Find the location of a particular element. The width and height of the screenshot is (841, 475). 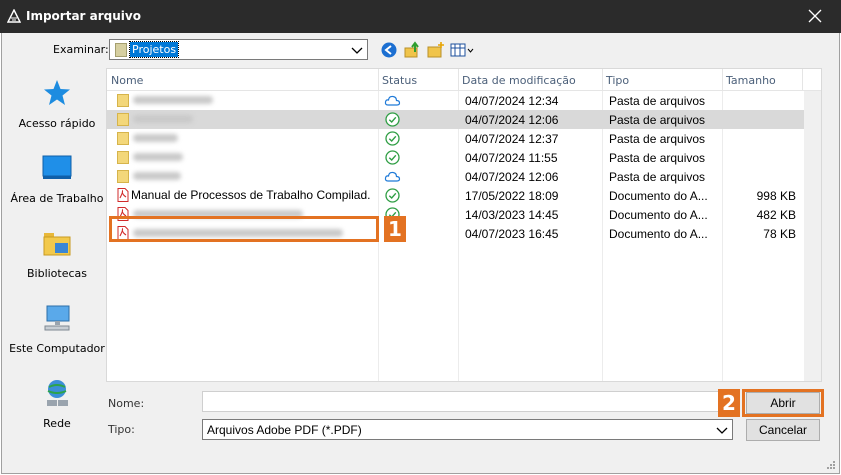

up-folder-icon is located at coordinates (412, 50).